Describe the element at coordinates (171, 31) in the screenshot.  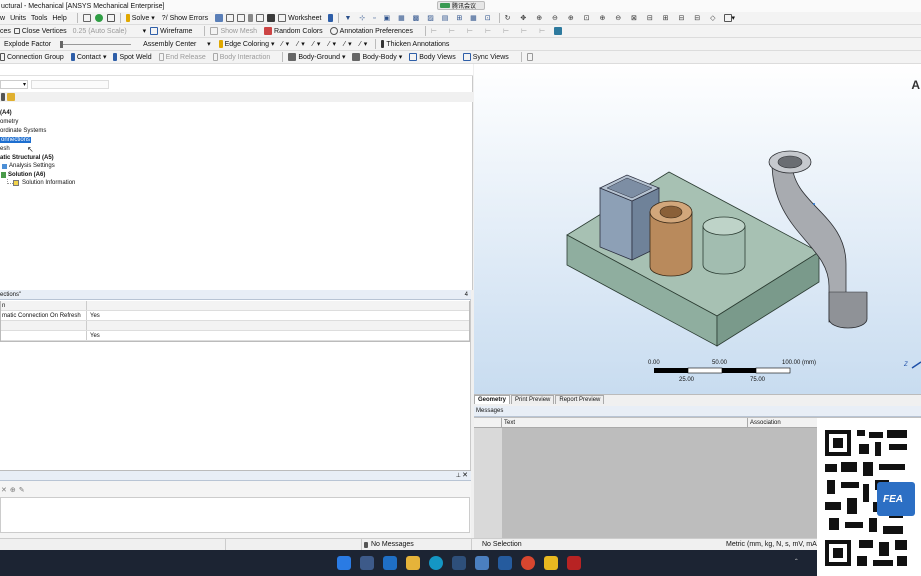
I see `wireframe-button: Wireframe` at that location.